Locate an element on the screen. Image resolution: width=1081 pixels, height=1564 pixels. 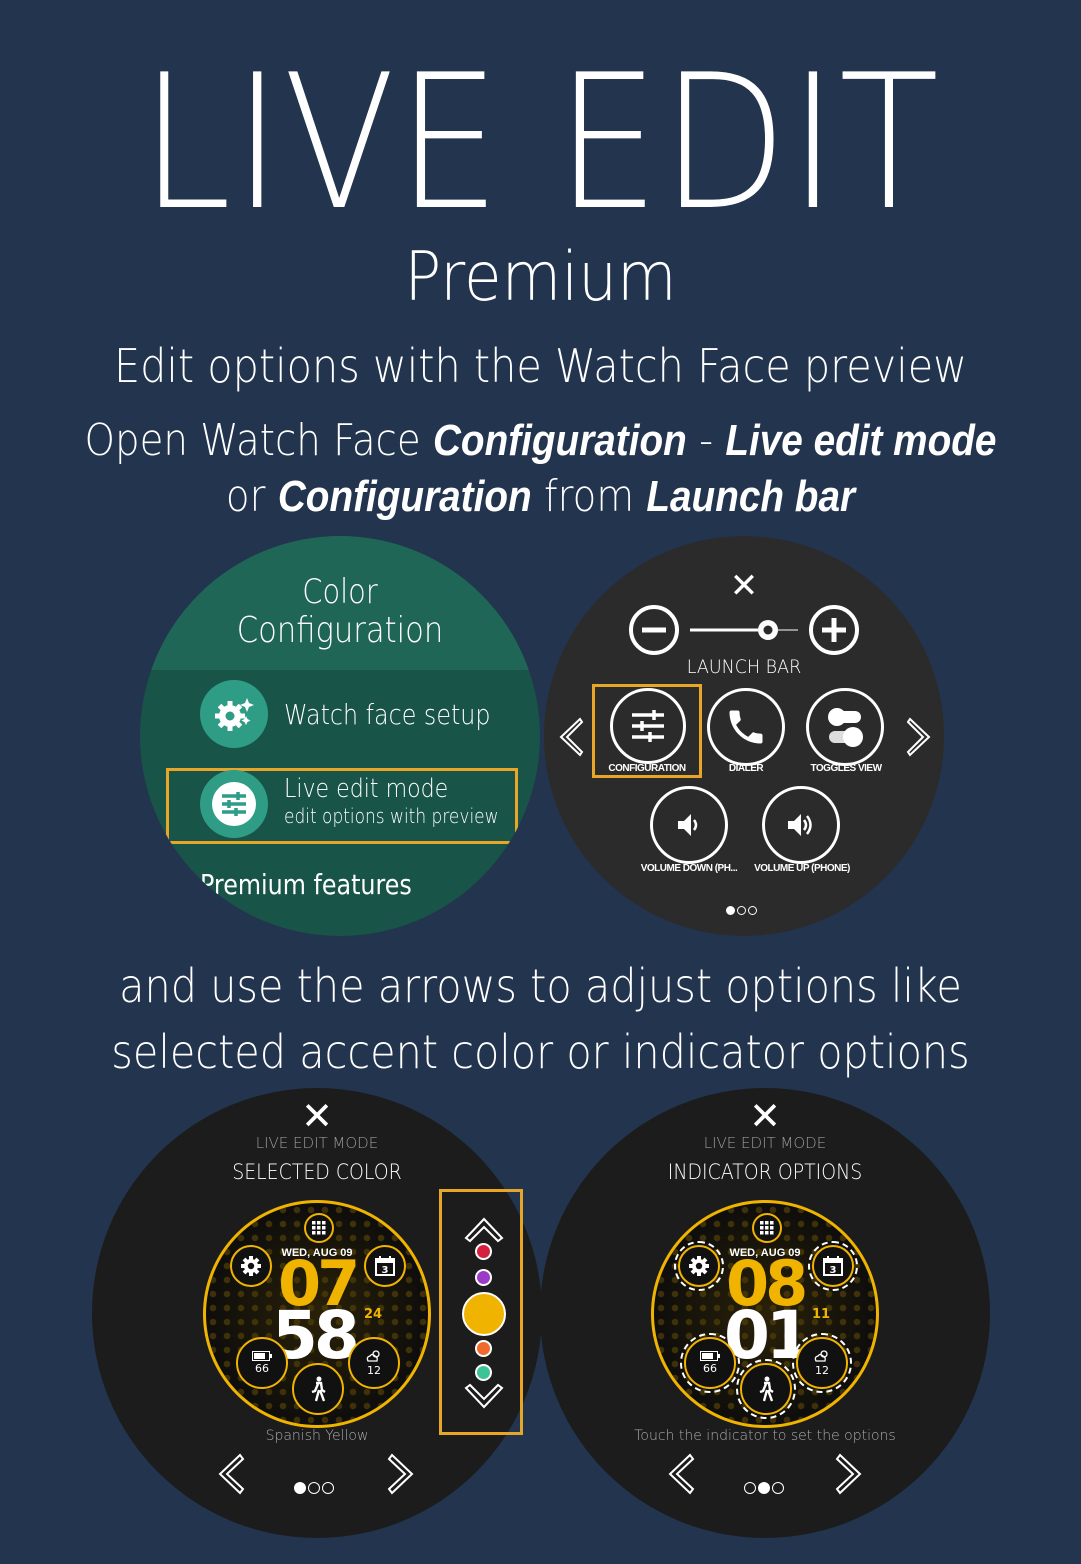
watch-face-preview: WED, AUG 09 3 08 01 11 66 12 is located at coordinates (765, 1314).